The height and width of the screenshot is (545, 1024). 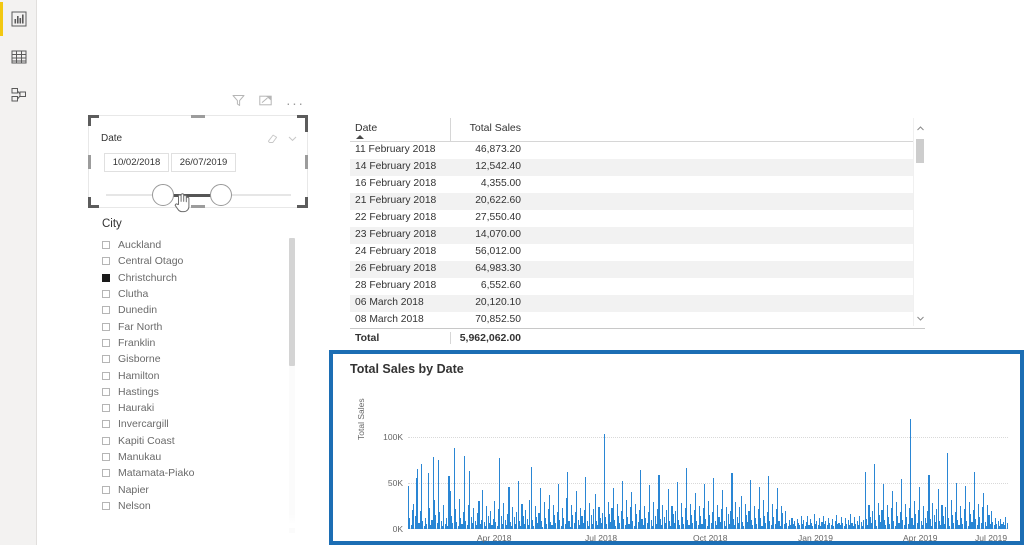 I want to click on cell-date: 06 March 2018, so click(x=389, y=302).